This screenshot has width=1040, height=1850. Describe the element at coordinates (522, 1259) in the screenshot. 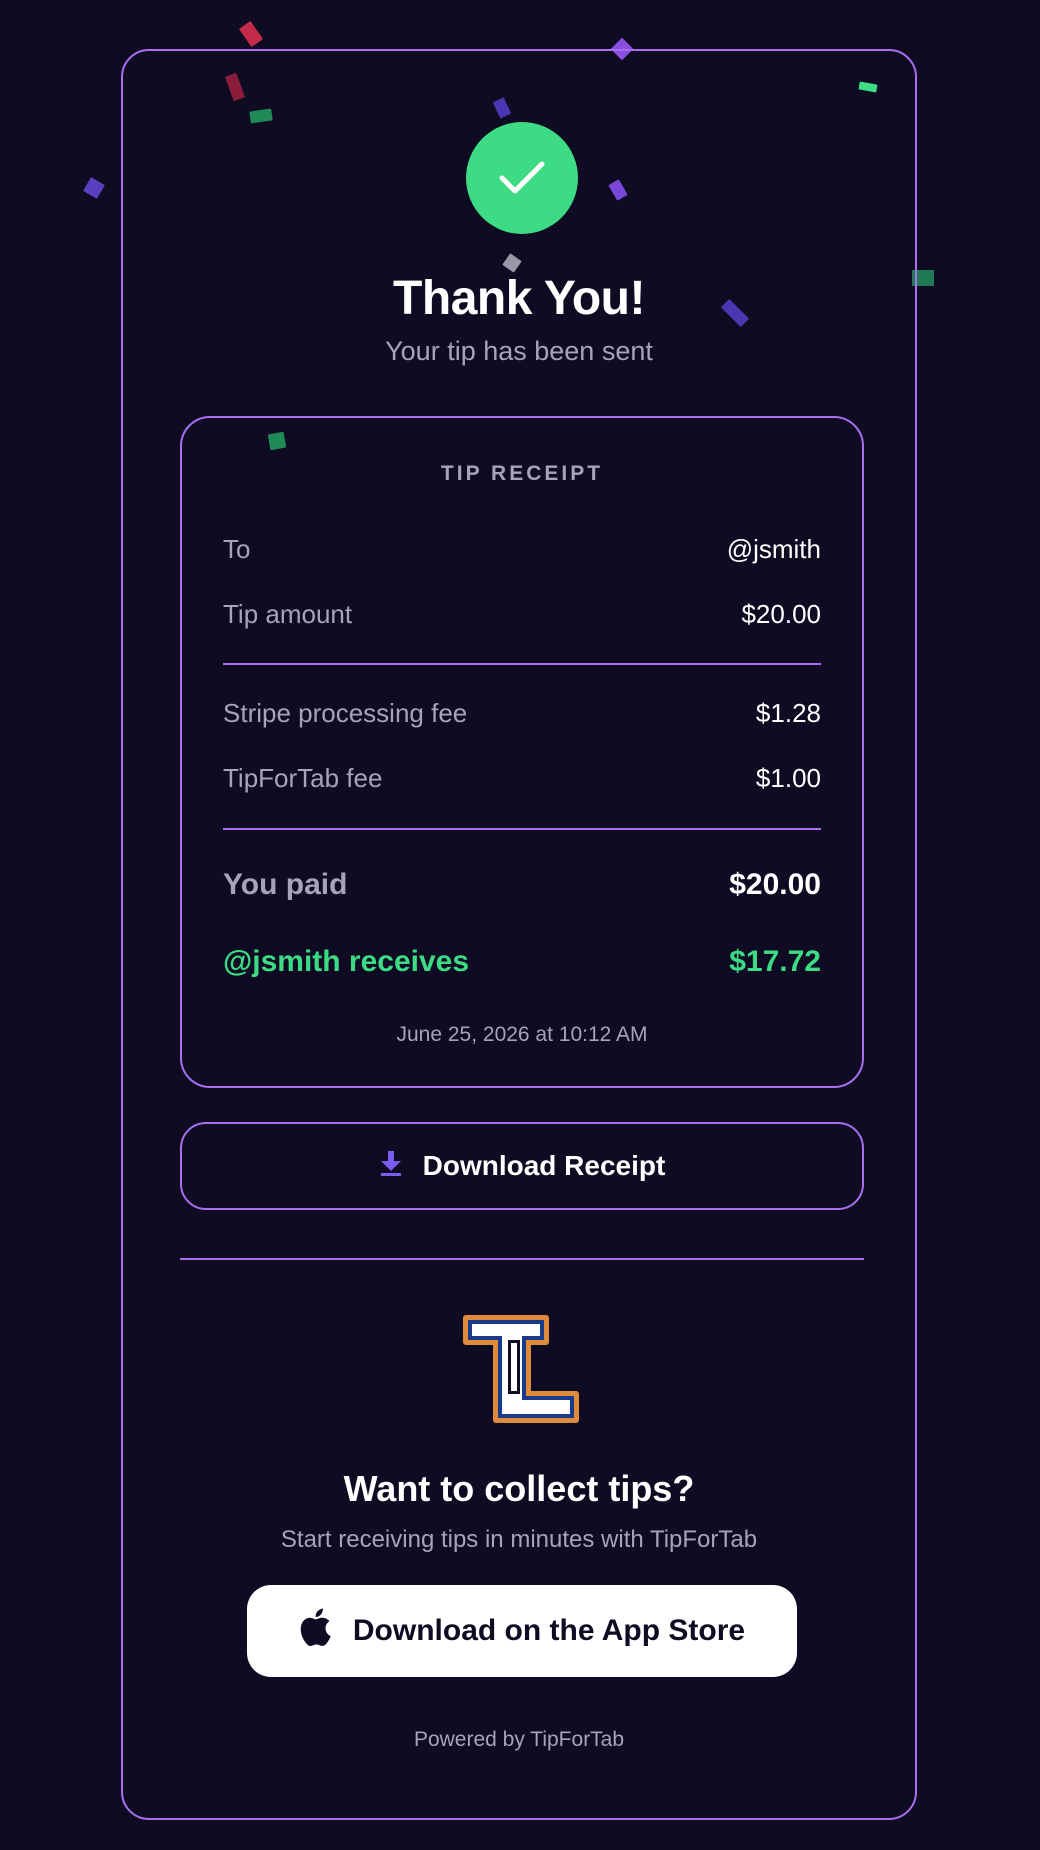

I see `section-divider` at that location.